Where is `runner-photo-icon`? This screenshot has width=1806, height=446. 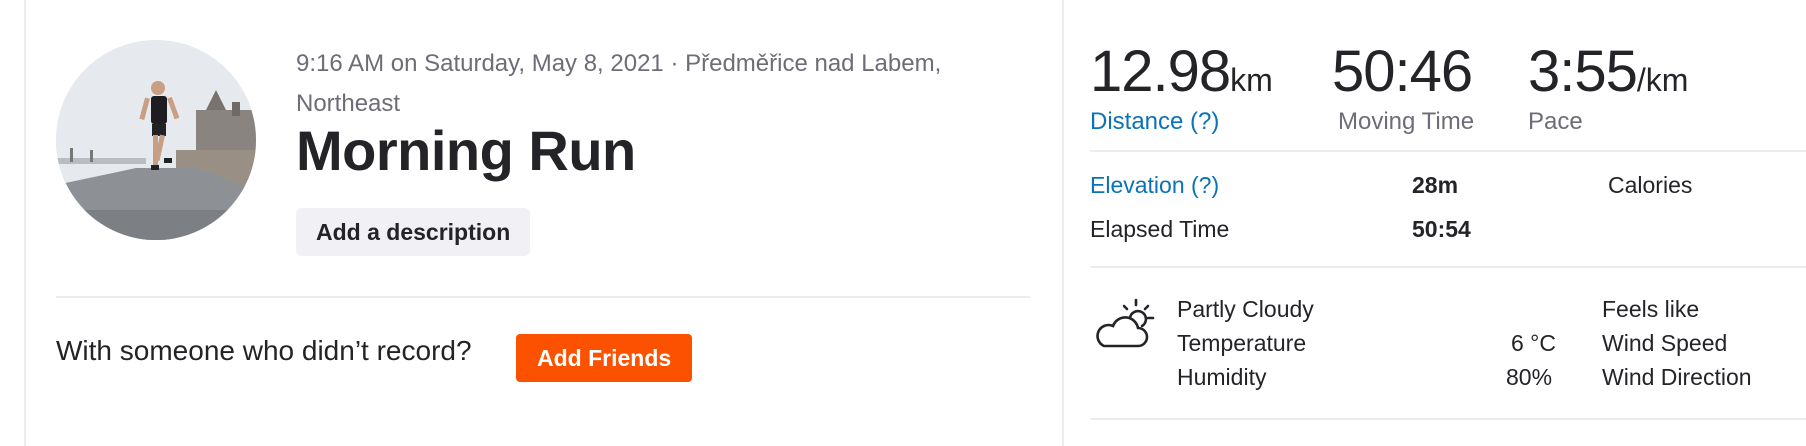 runner-photo-icon is located at coordinates (156, 140).